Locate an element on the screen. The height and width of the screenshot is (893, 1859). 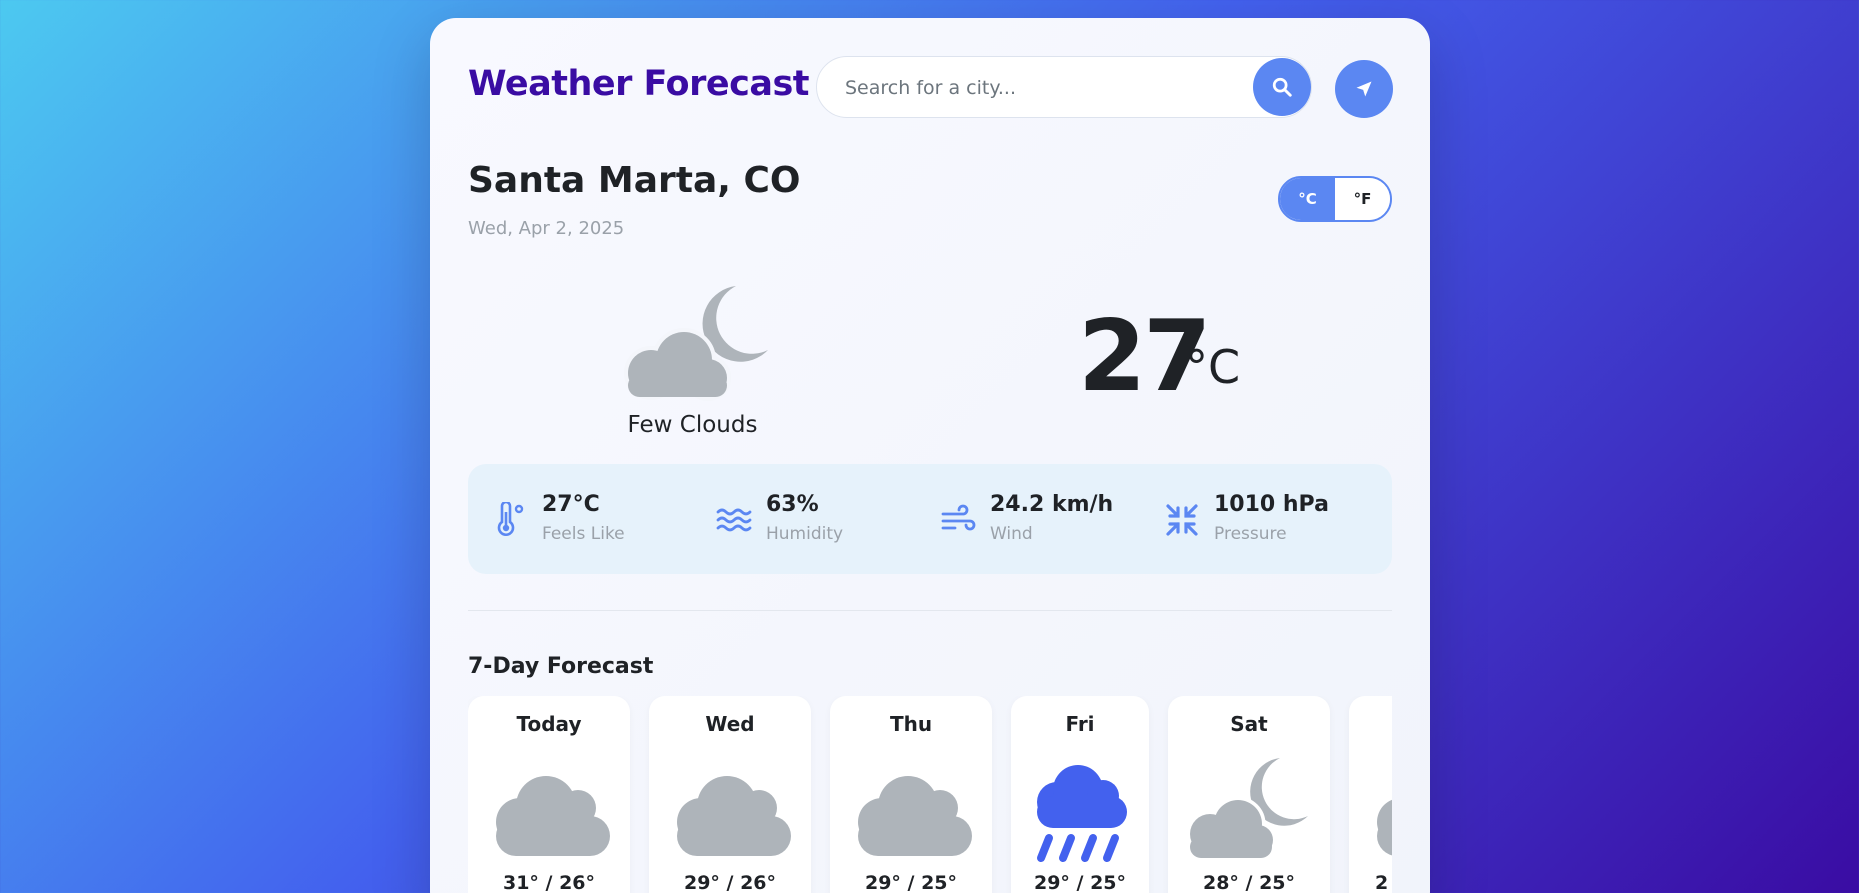
forecast-day: Today is located at coordinates (549, 724).